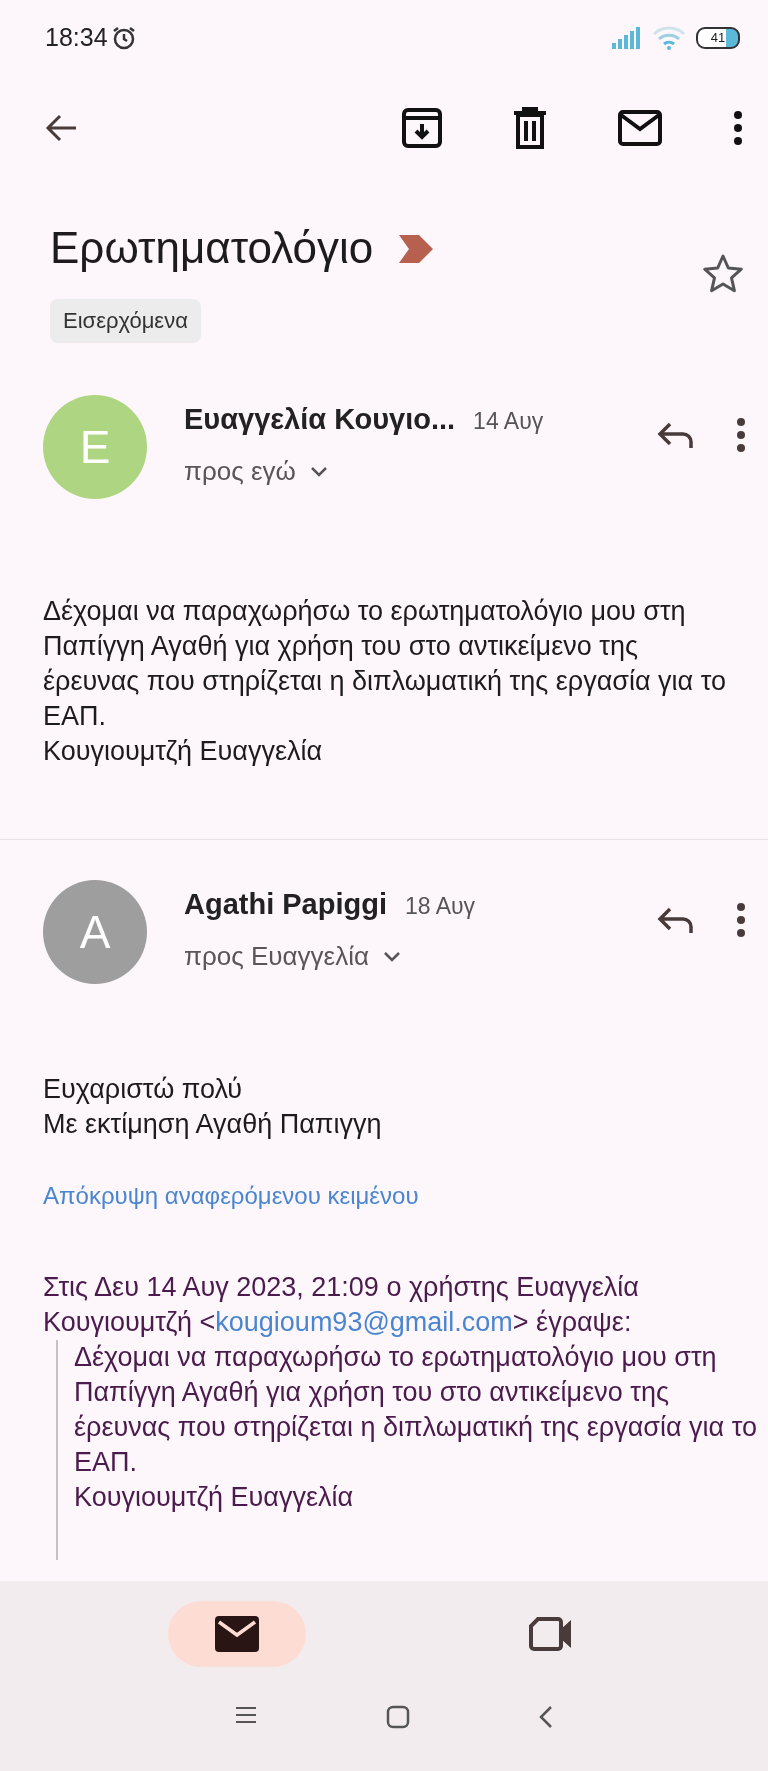 This screenshot has height=1771, width=768. I want to click on trash-icon, so click(530, 128).